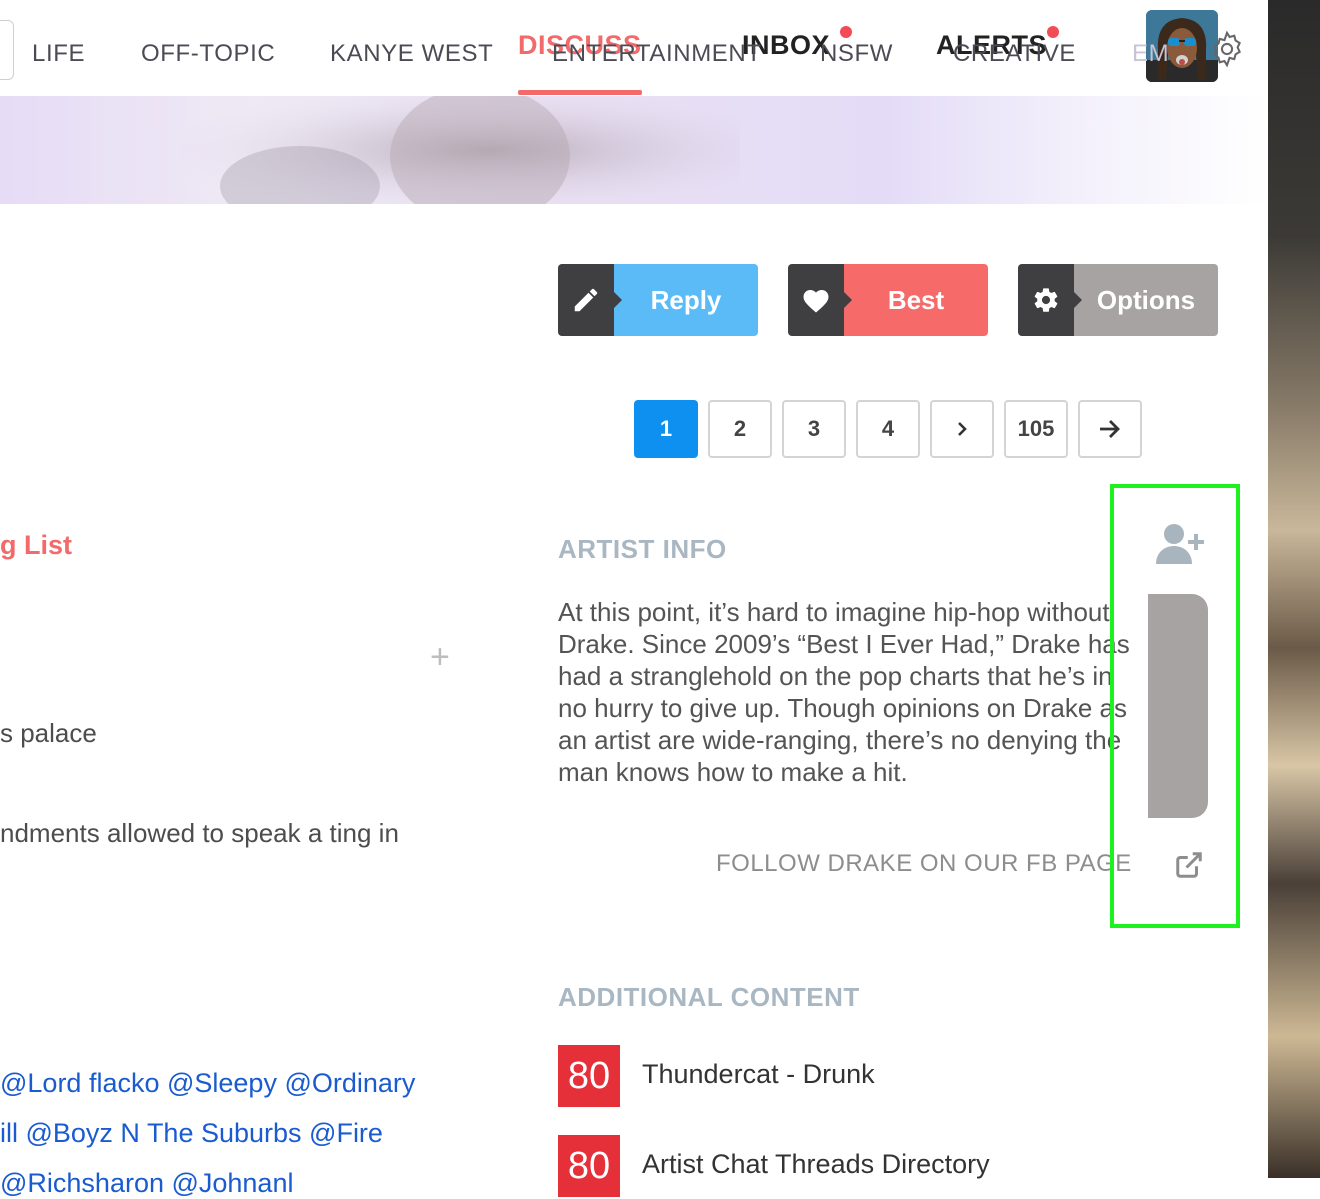 The height and width of the screenshot is (1199, 1320). I want to click on post-text-line: s palace, so click(48, 733).